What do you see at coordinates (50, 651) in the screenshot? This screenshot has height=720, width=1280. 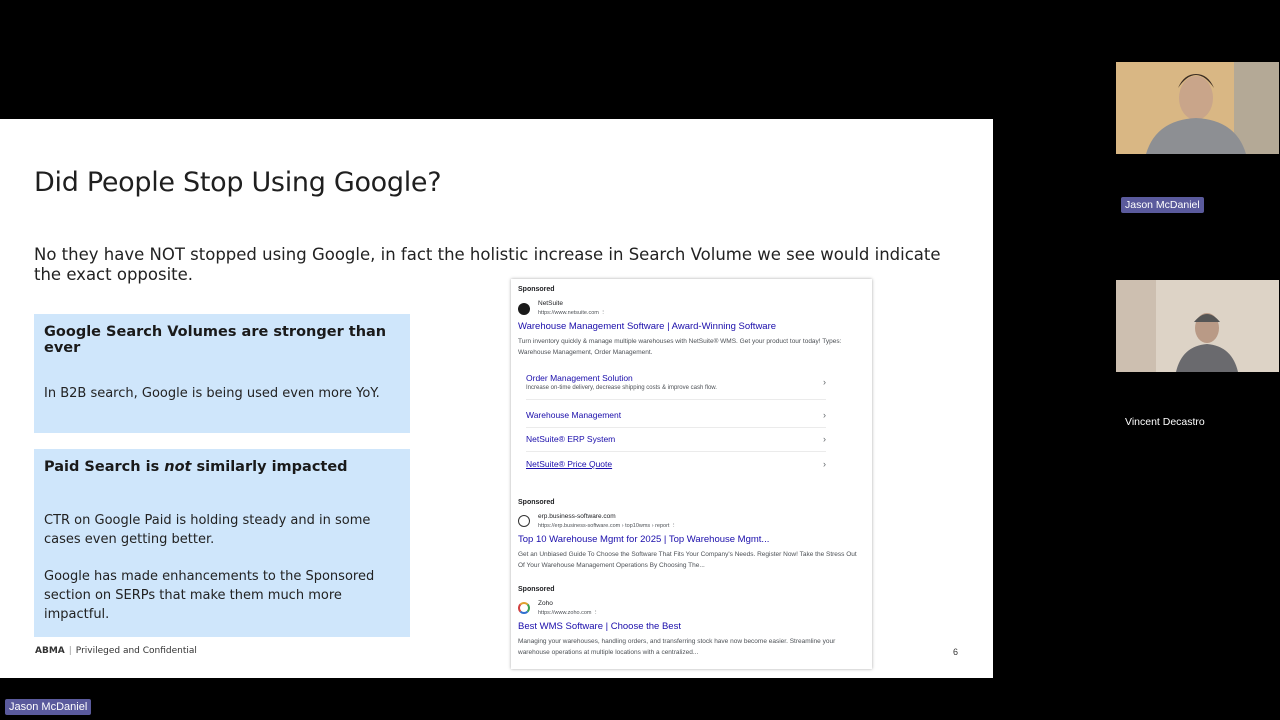 I see `footer-brand: ABMA` at bounding box center [50, 651].